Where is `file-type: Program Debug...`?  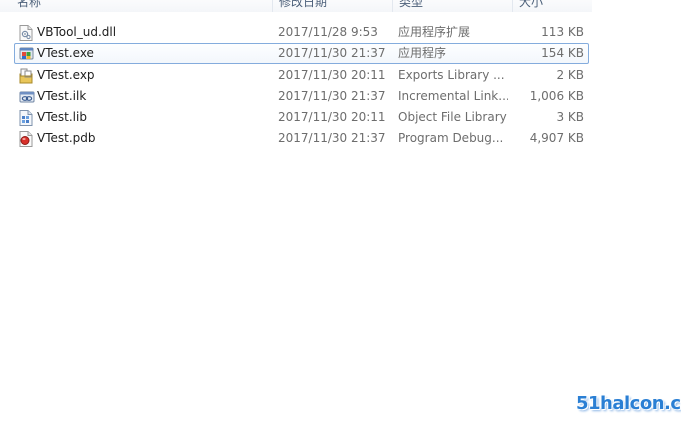 file-type: Program Debug... is located at coordinates (451, 138).